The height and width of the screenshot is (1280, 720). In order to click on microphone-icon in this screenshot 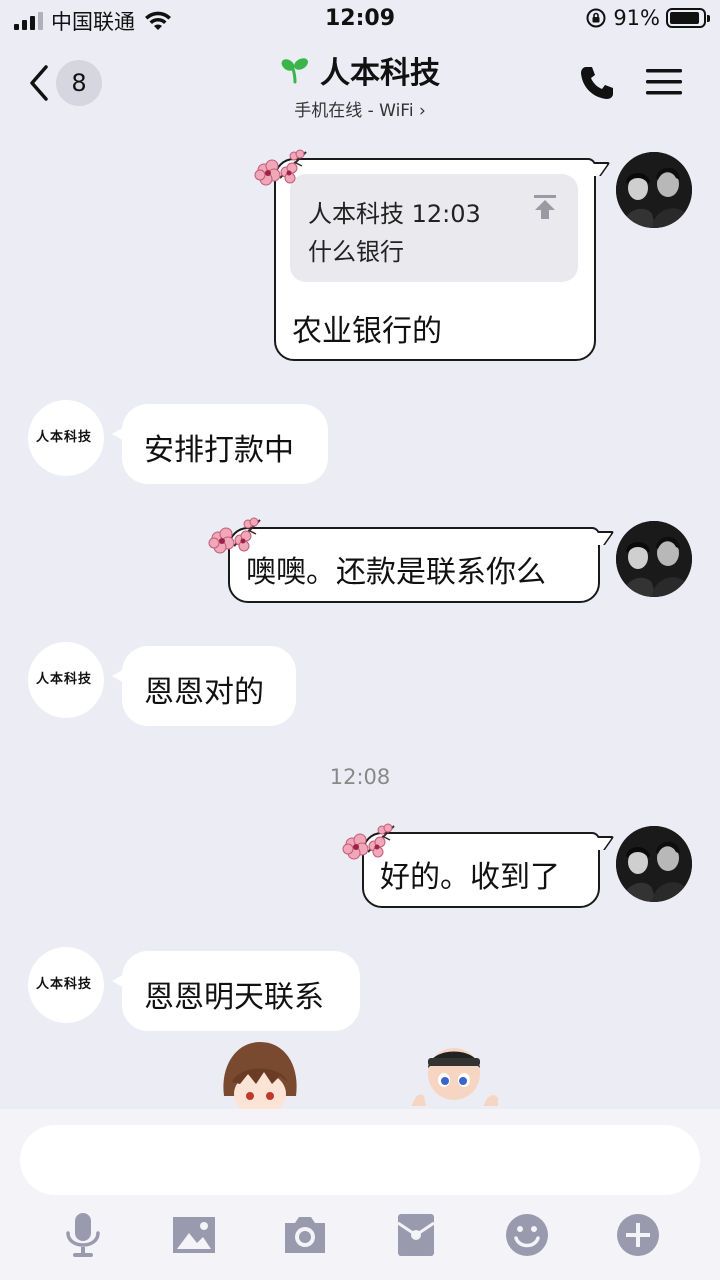, I will do `click(83, 1235)`.